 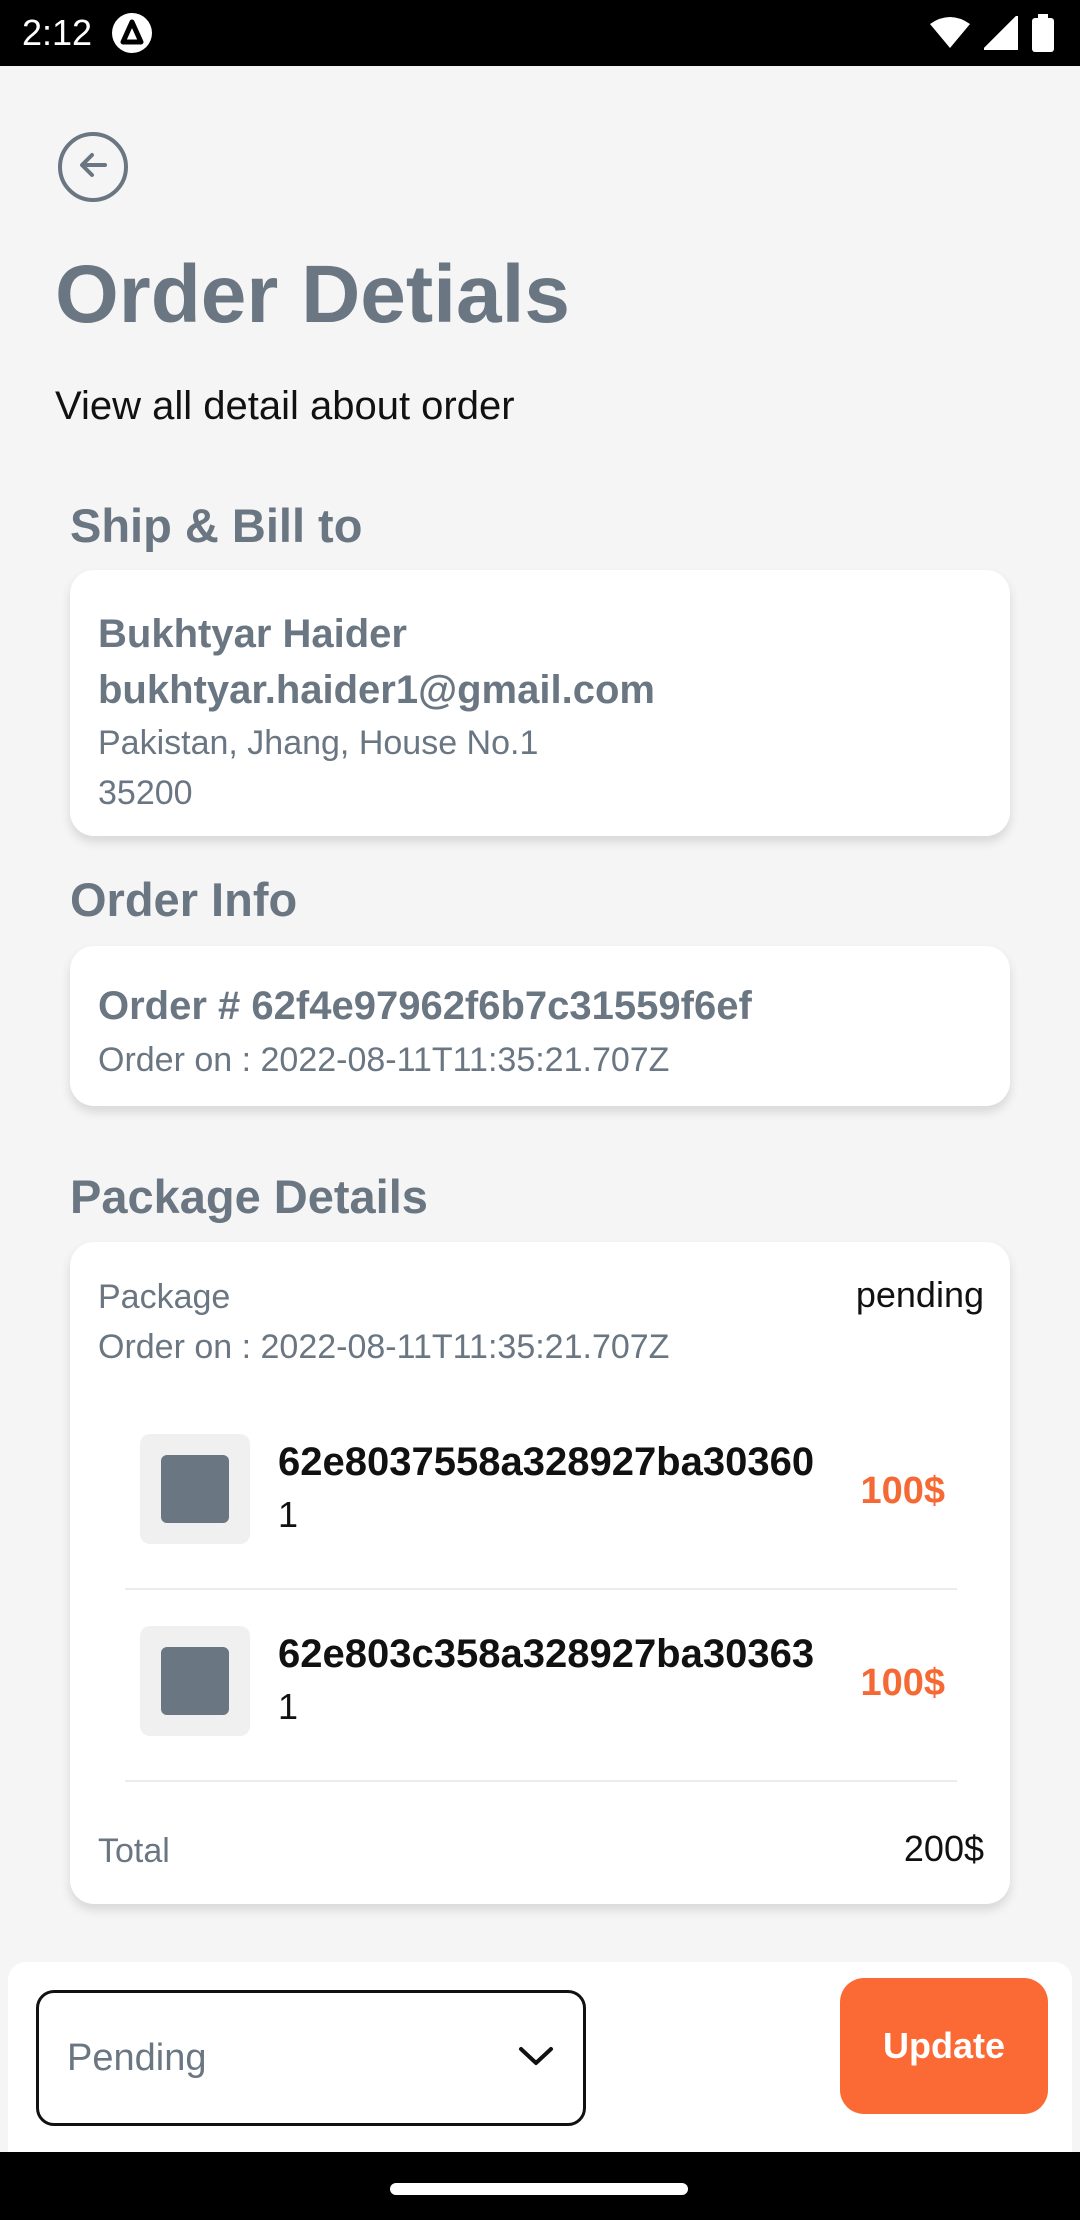 I want to click on chevron-down-icon, so click(x=536, y=2058).